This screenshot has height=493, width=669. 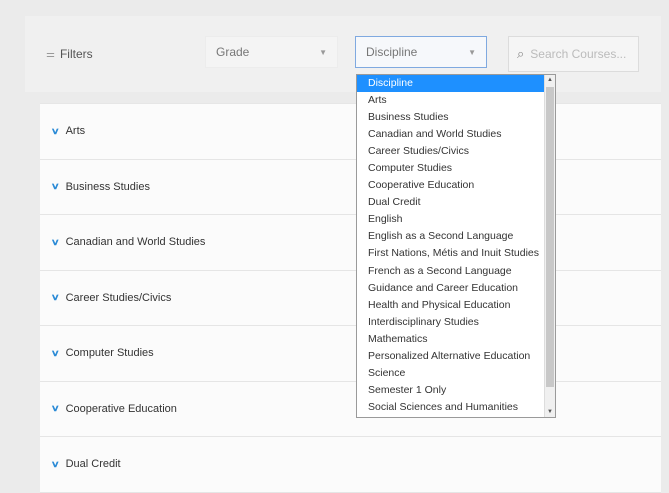 I want to click on filters-label: ⚌ Filters, so click(x=69, y=54).